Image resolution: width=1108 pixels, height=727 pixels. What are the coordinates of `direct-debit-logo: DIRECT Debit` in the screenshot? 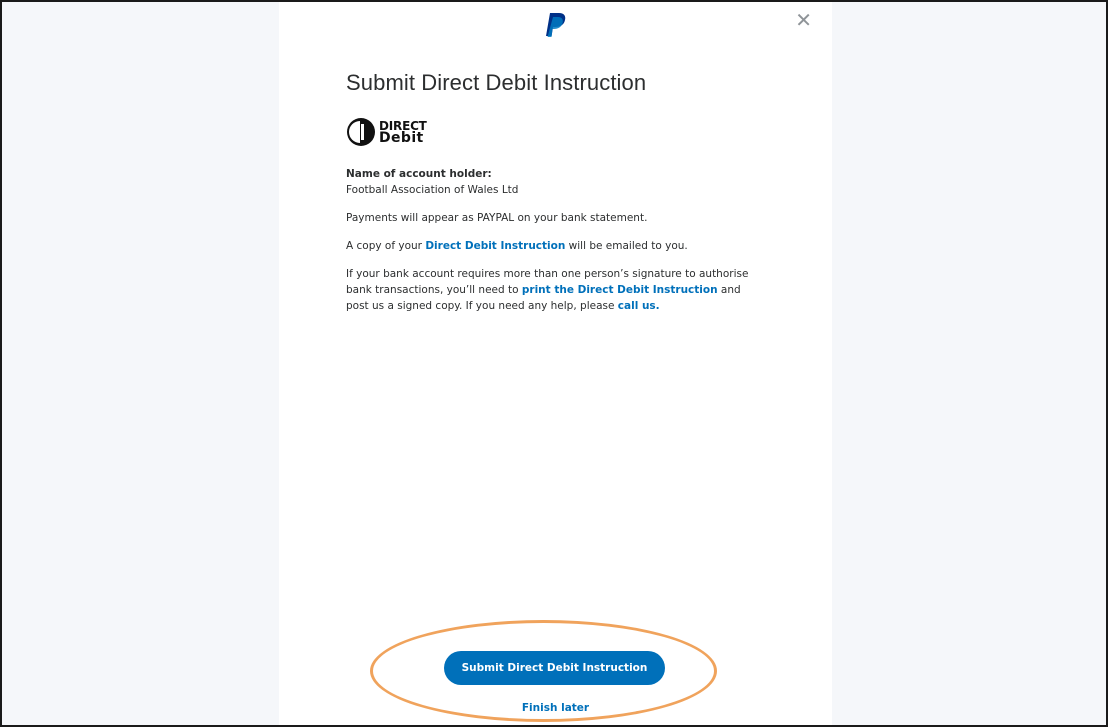 It's located at (386, 132).